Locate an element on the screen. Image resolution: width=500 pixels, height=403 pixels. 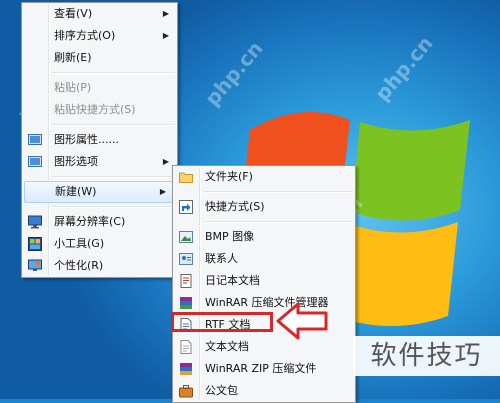
site-badge: 软件技巧 is located at coordinates (426, 356).